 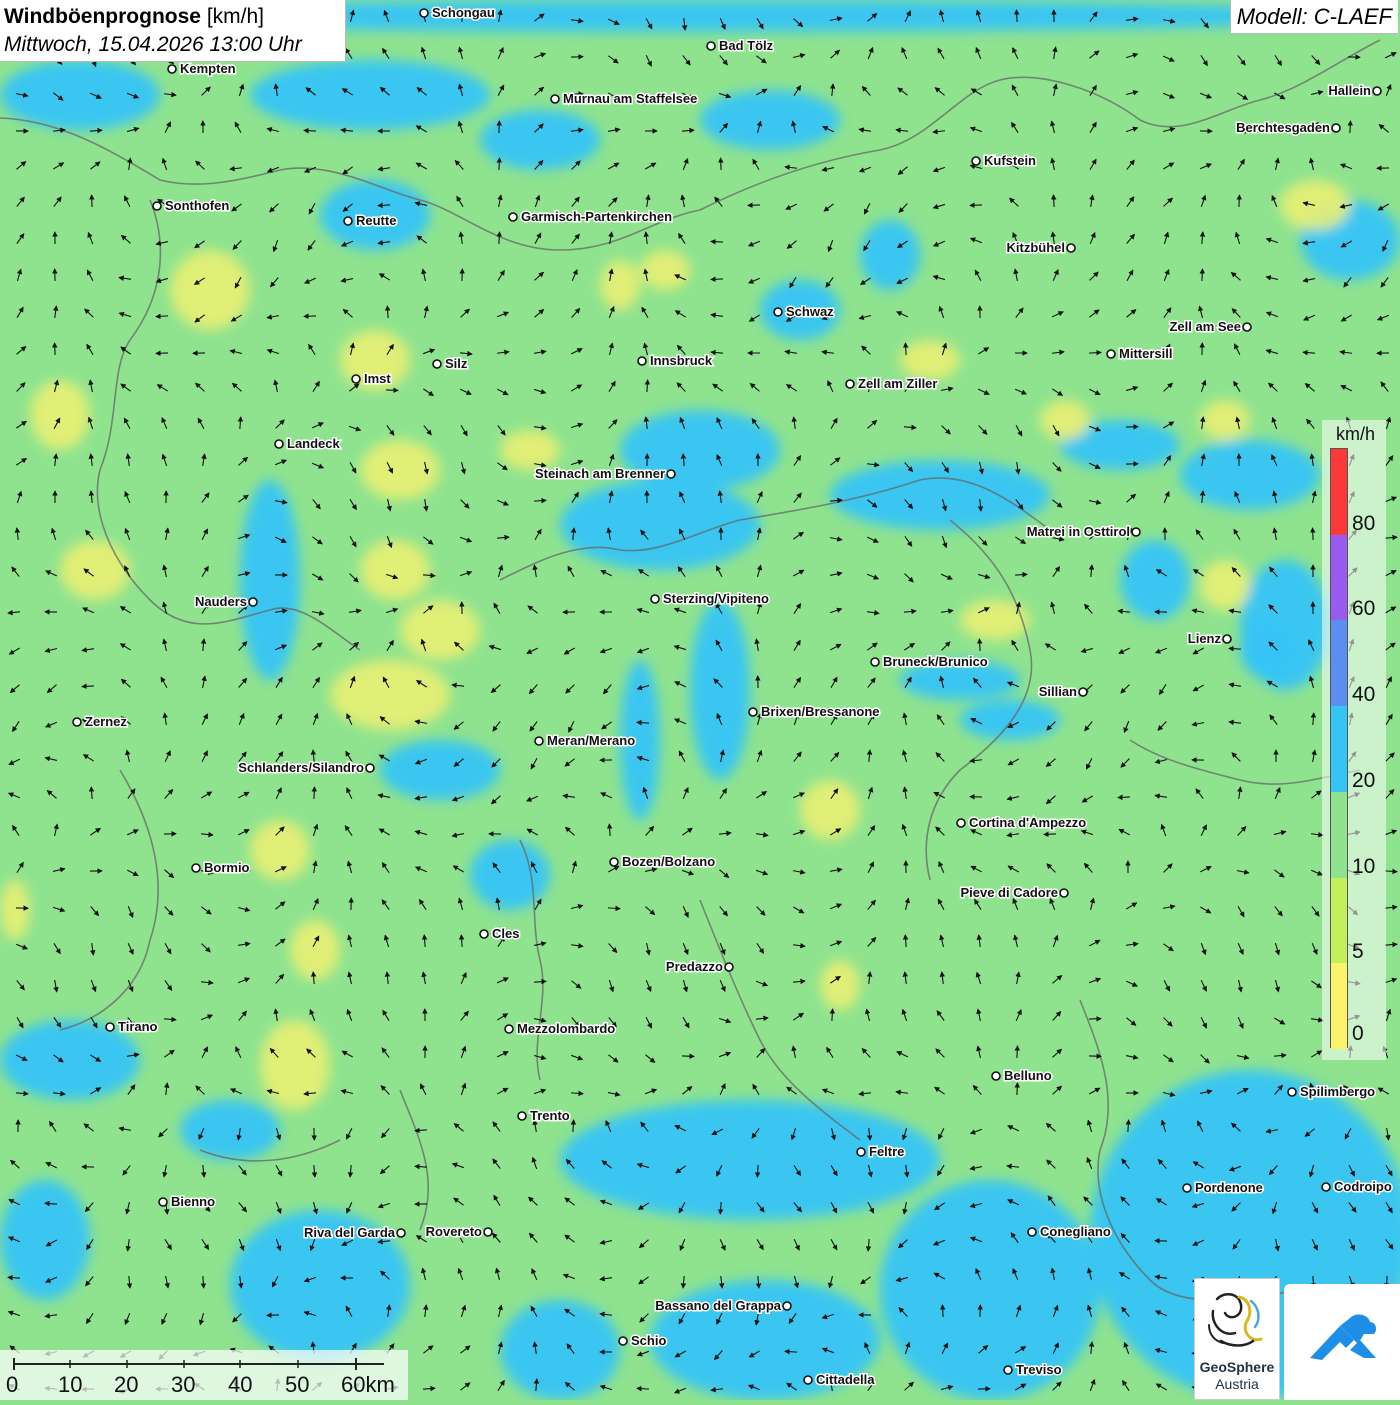 What do you see at coordinates (1028, 1075) in the screenshot?
I see `city-label: Belluno` at bounding box center [1028, 1075].